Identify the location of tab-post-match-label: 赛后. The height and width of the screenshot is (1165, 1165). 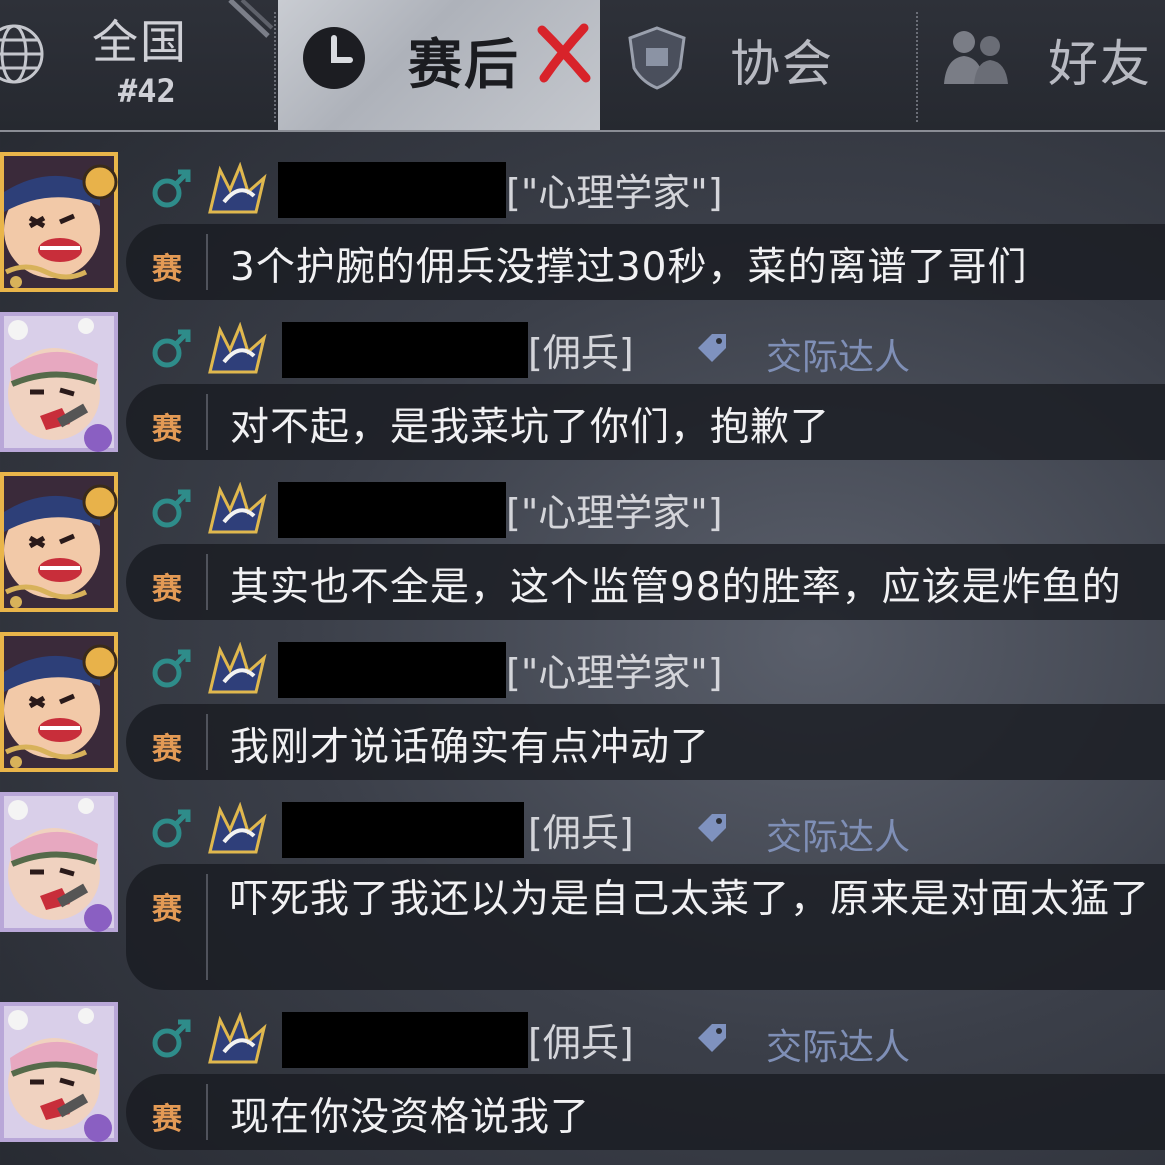
(464, 64).